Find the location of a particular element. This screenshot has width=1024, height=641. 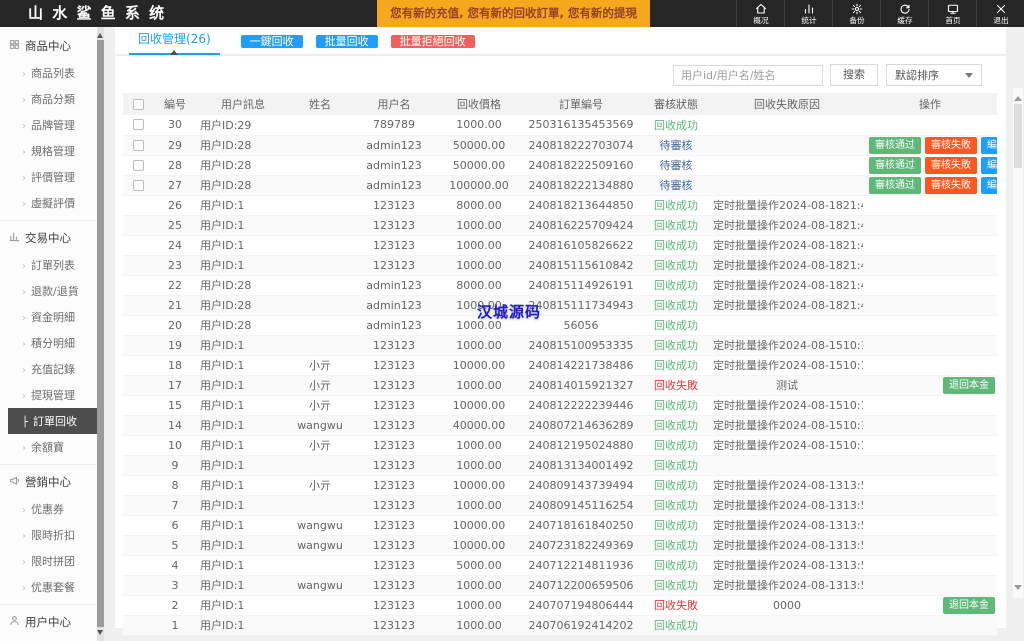

sort-select: 默認排序 is located at coordinates (934, 75).